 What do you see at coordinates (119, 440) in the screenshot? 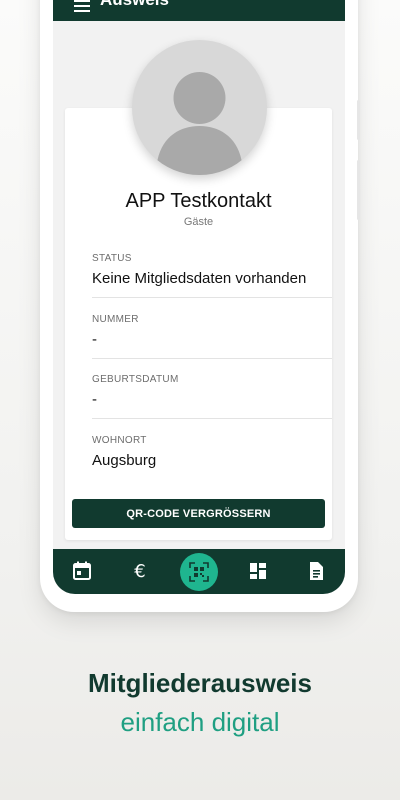
I see `field-label: WOHNORT` at bounding box center [119, 440].